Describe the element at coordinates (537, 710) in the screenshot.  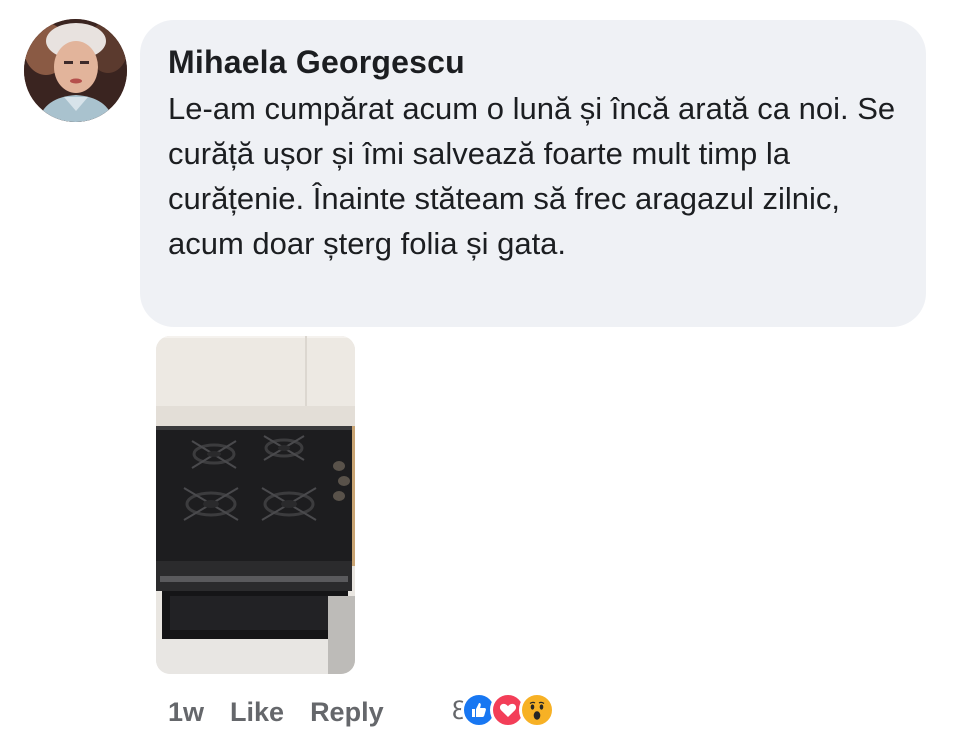
I see `wow-icon` at that location.